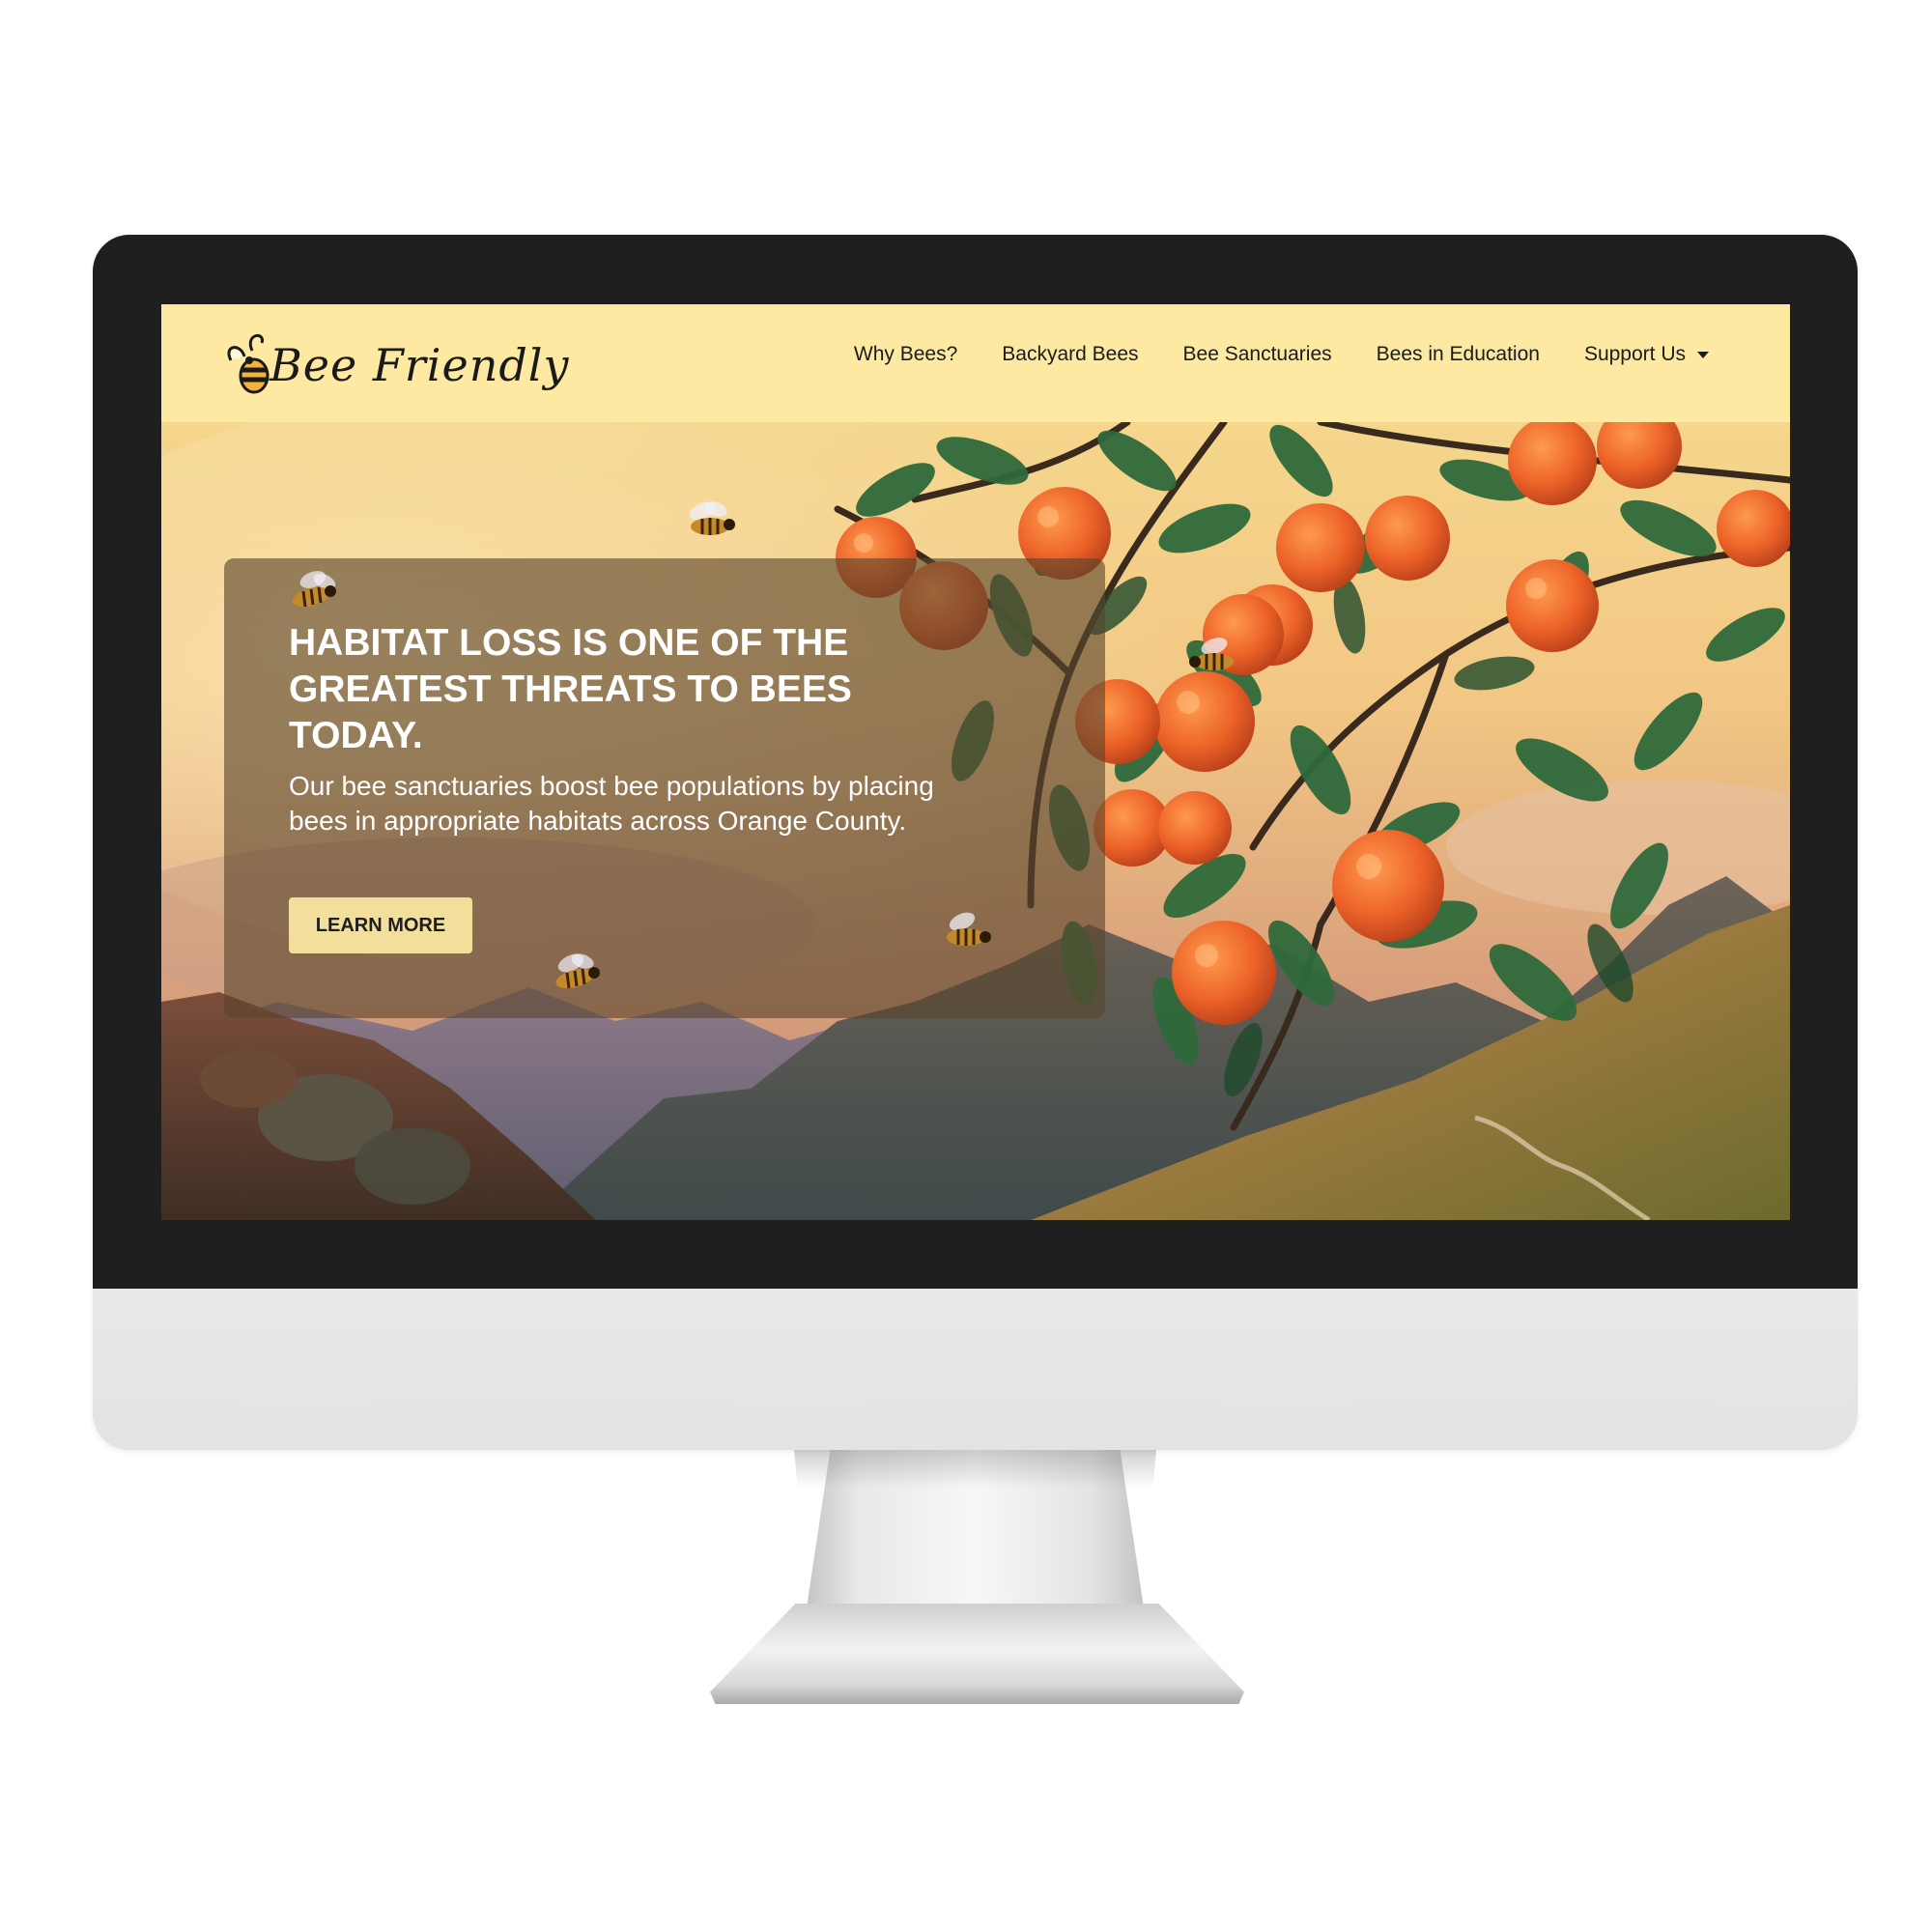 The width and height of the screenshot is (1932, 1932). Describe the element at coordinates (1257, 354) in the screenshot. I see `nav-bee-sanctuaries: Bee Sanctuaries` at that location.